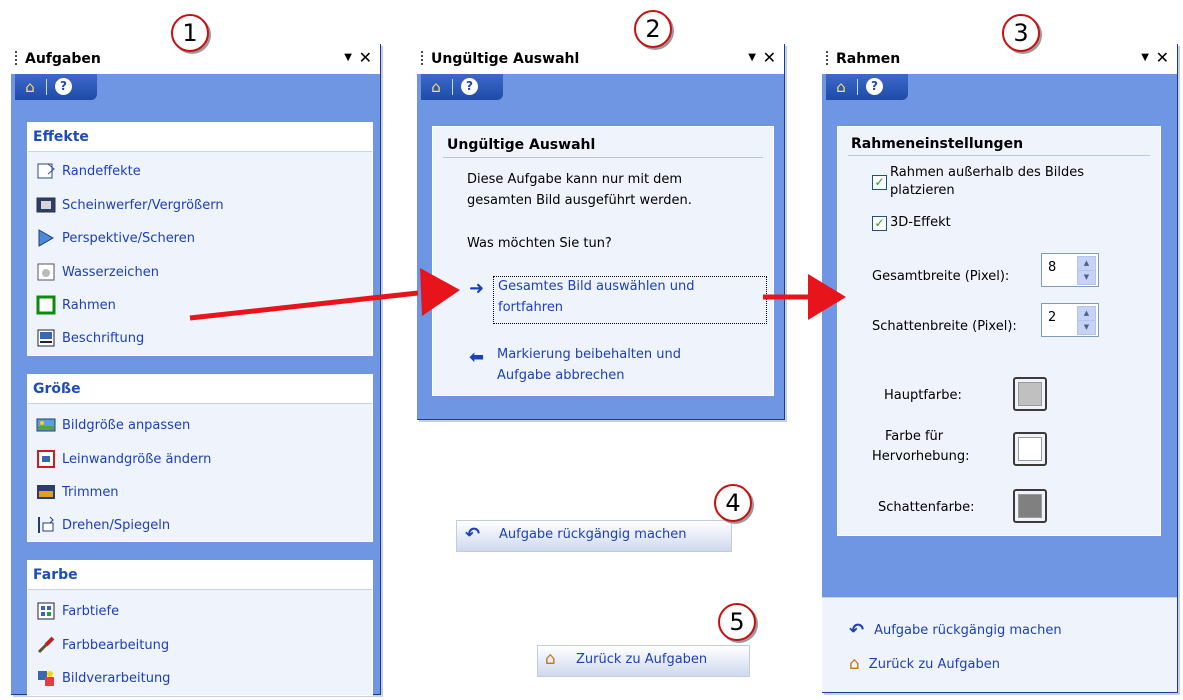 This screenshot has height=700, width=1183. I want to click on callout-2: 2, so click(653, 29).